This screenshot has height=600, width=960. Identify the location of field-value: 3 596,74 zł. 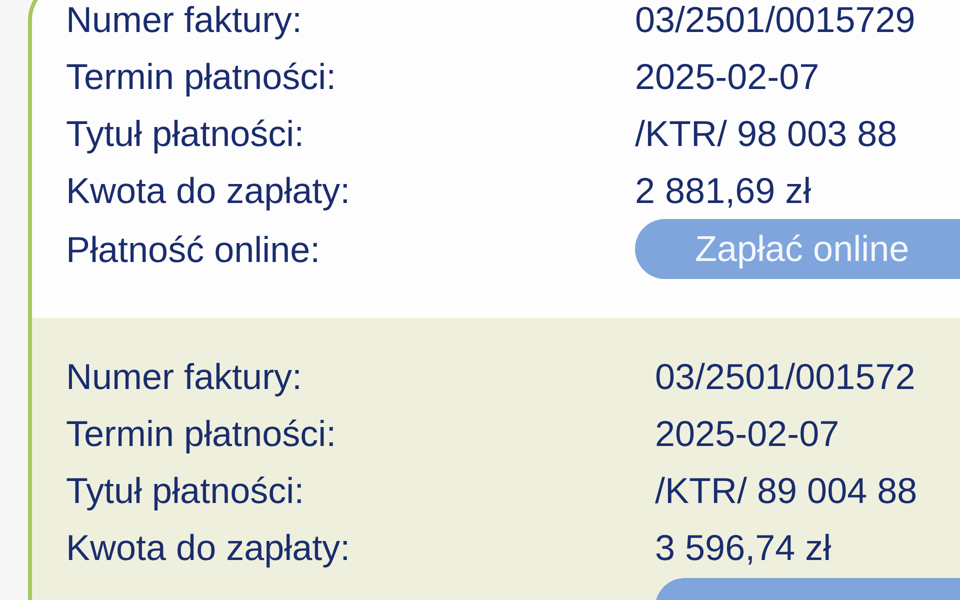
(743, 548).